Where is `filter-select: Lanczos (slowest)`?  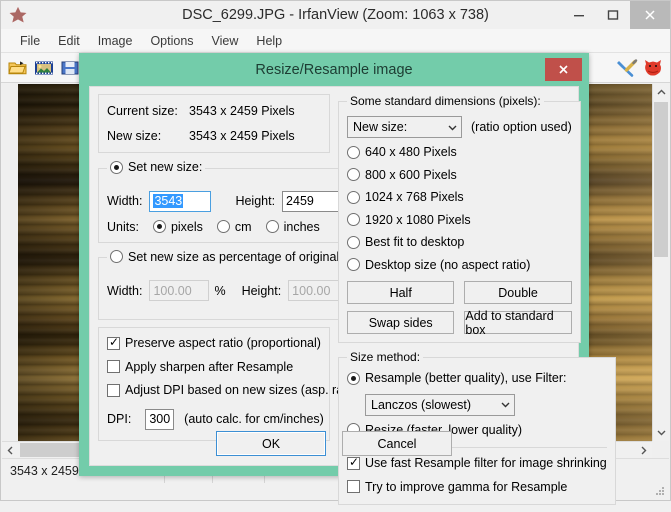
filter-select: Lanczos (slowest) is located at coordinates (440, 404).